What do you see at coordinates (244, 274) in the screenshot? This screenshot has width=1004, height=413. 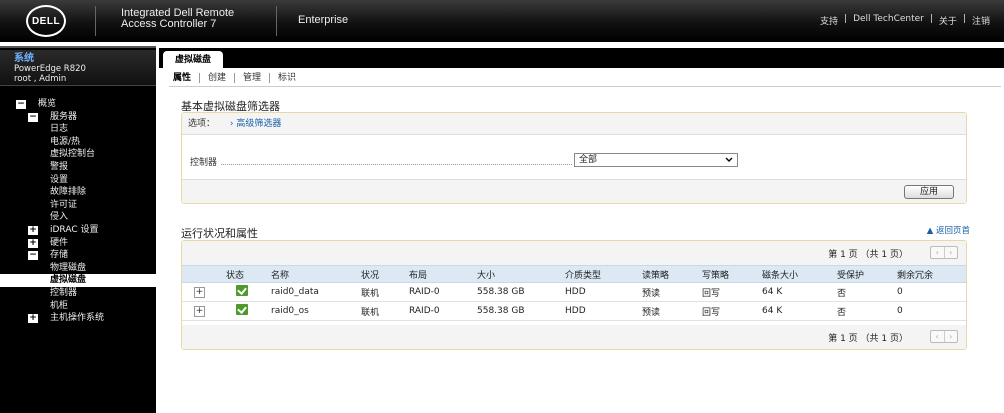 I see `column-header: 状态` at bounding box center [244, 274].